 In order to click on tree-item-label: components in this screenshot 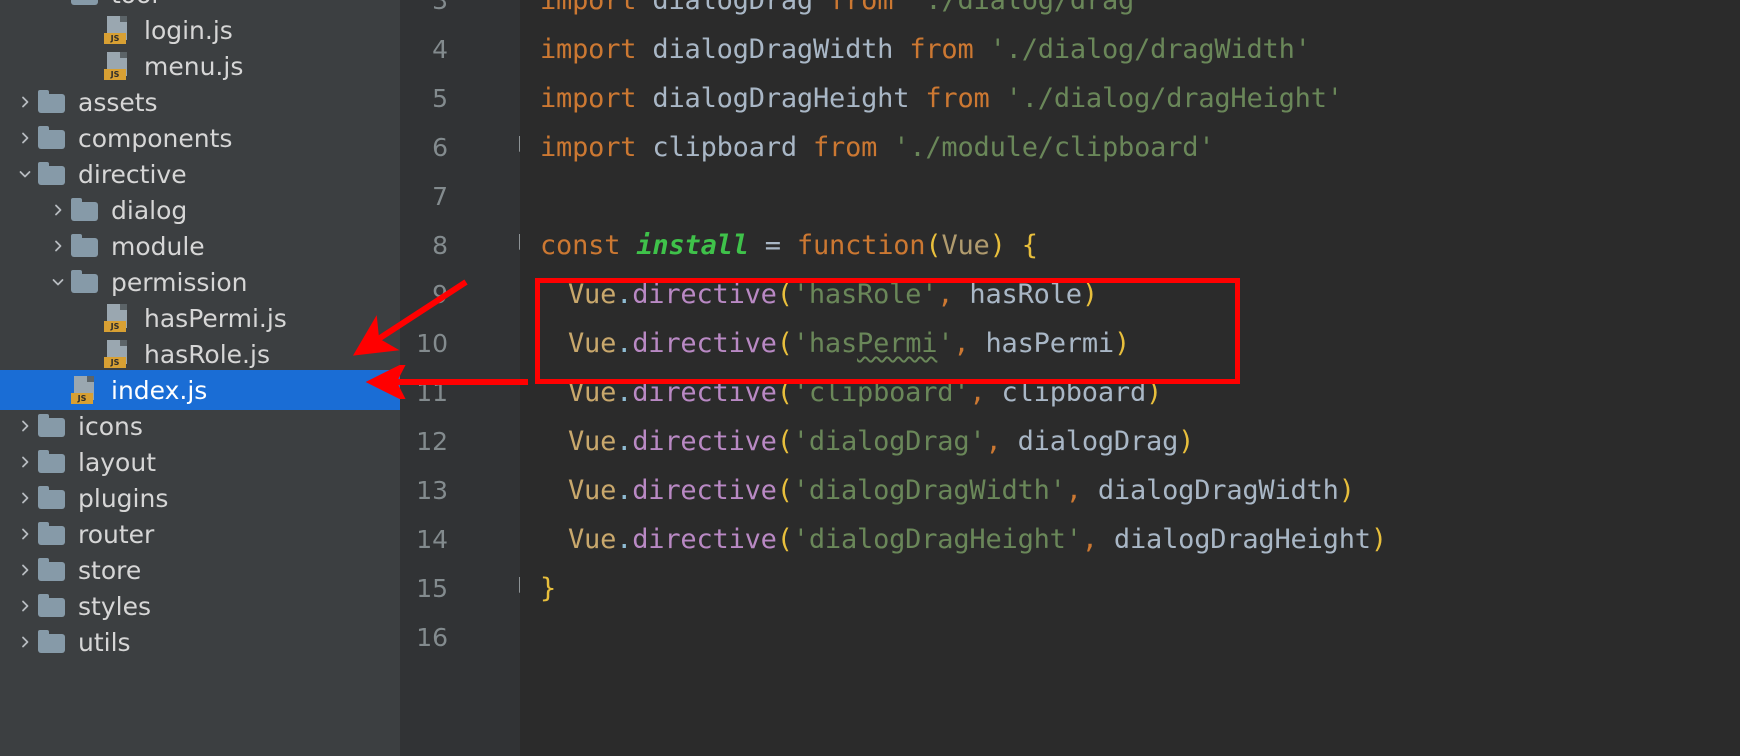, I will do `click(155, 138)`.